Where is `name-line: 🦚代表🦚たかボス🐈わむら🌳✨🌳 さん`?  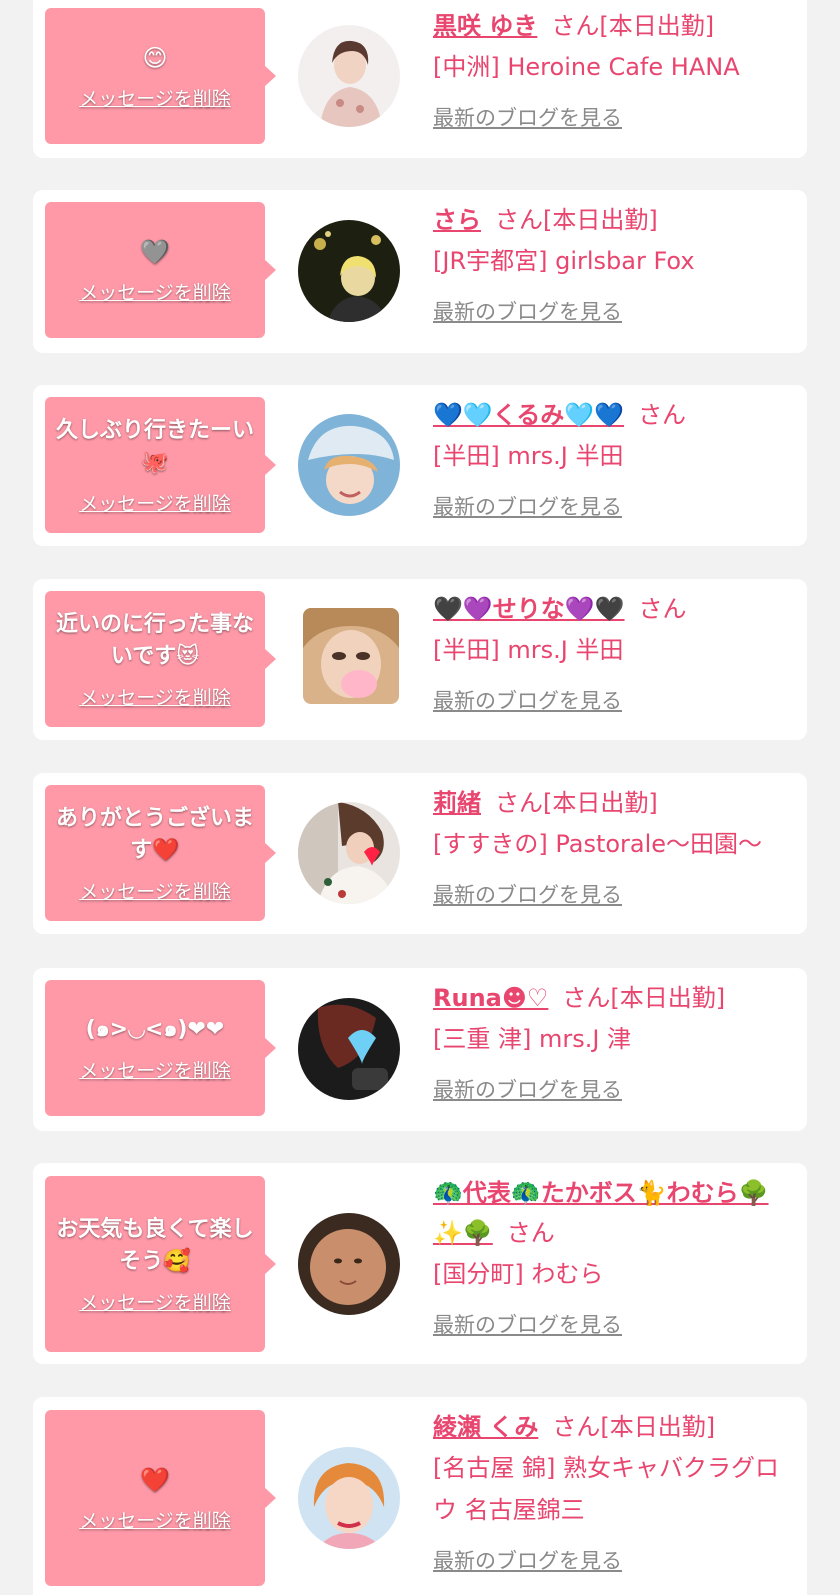 name-line: 🦚代表🦚たかボス🐈わむら🌳✨🌳 さん is located at coordinates (613, 1213).